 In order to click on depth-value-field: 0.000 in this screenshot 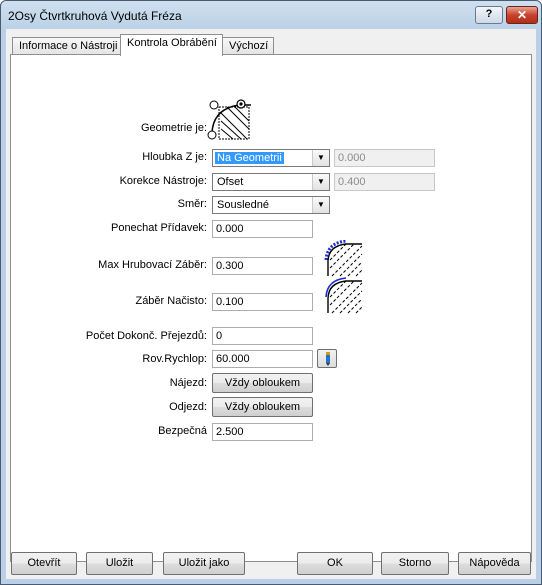, I will do `click(384, 158)`.